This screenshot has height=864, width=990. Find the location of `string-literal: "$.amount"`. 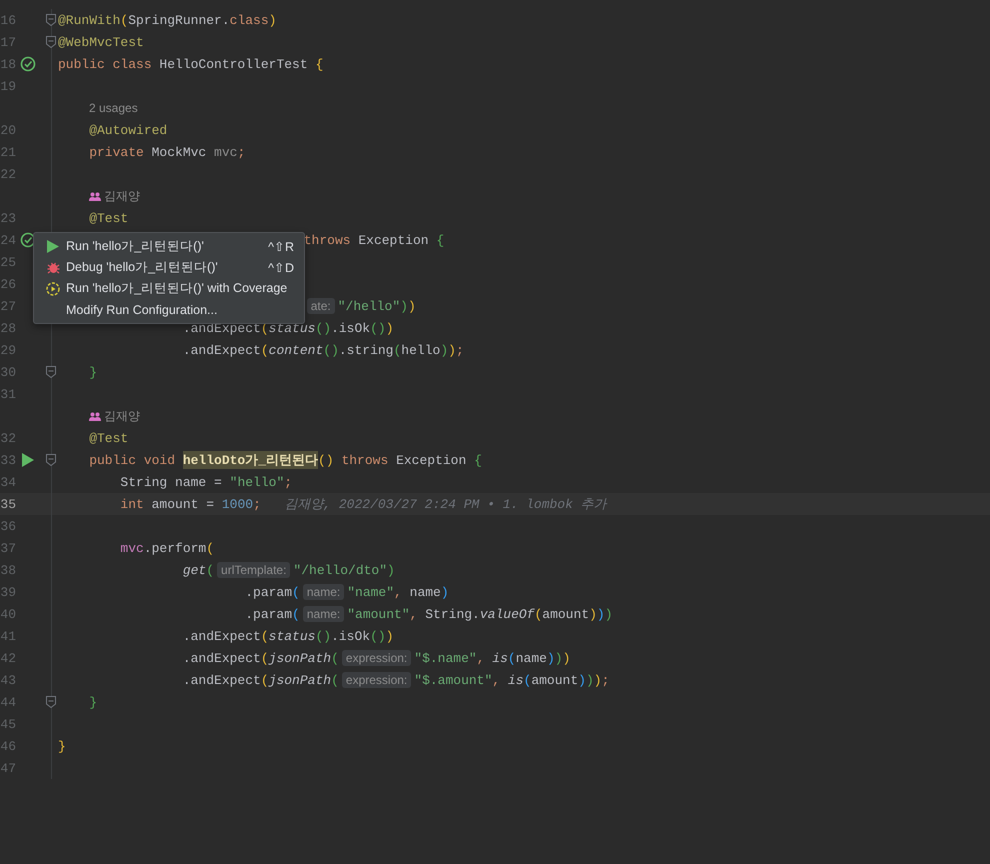

string-literal: "$.amount" is located at coordinates (453, 680).